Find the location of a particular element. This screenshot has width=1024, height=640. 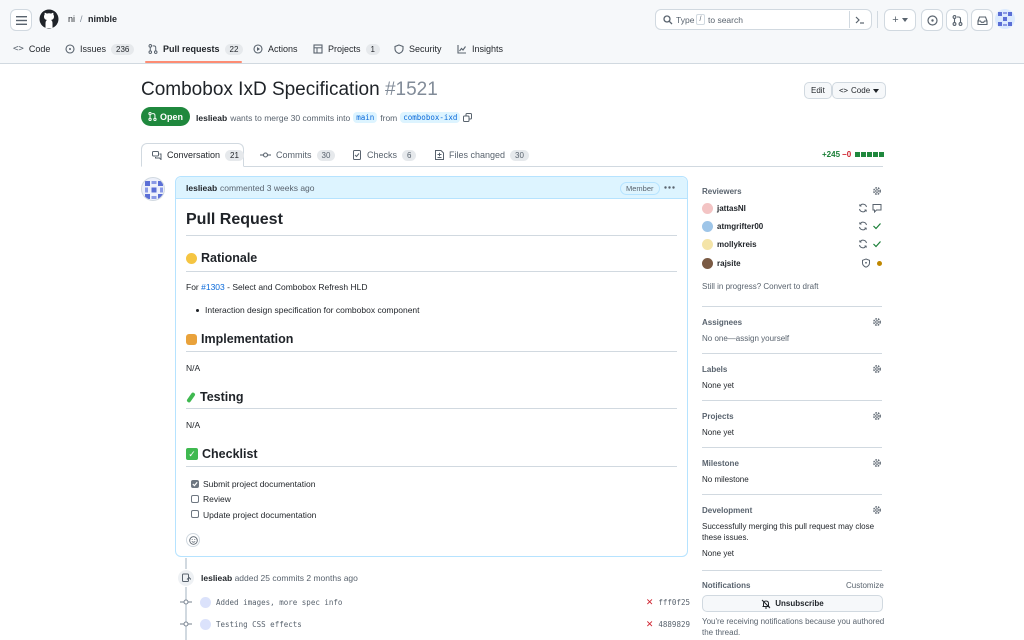

assign-yourself-link: assign yourself is located at coordinates (762, 338).